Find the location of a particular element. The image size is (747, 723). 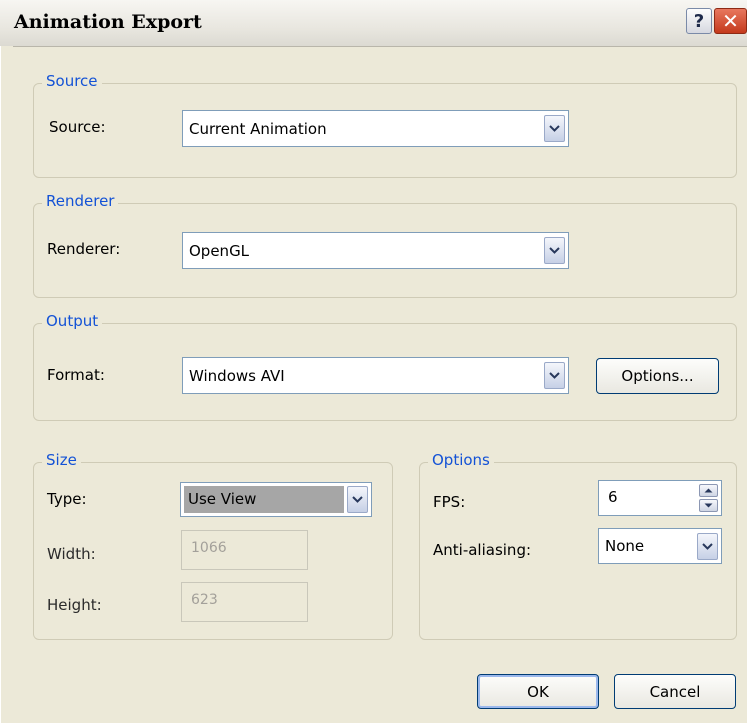

fps-stepper: 6 is located at coordinates (660, 498).